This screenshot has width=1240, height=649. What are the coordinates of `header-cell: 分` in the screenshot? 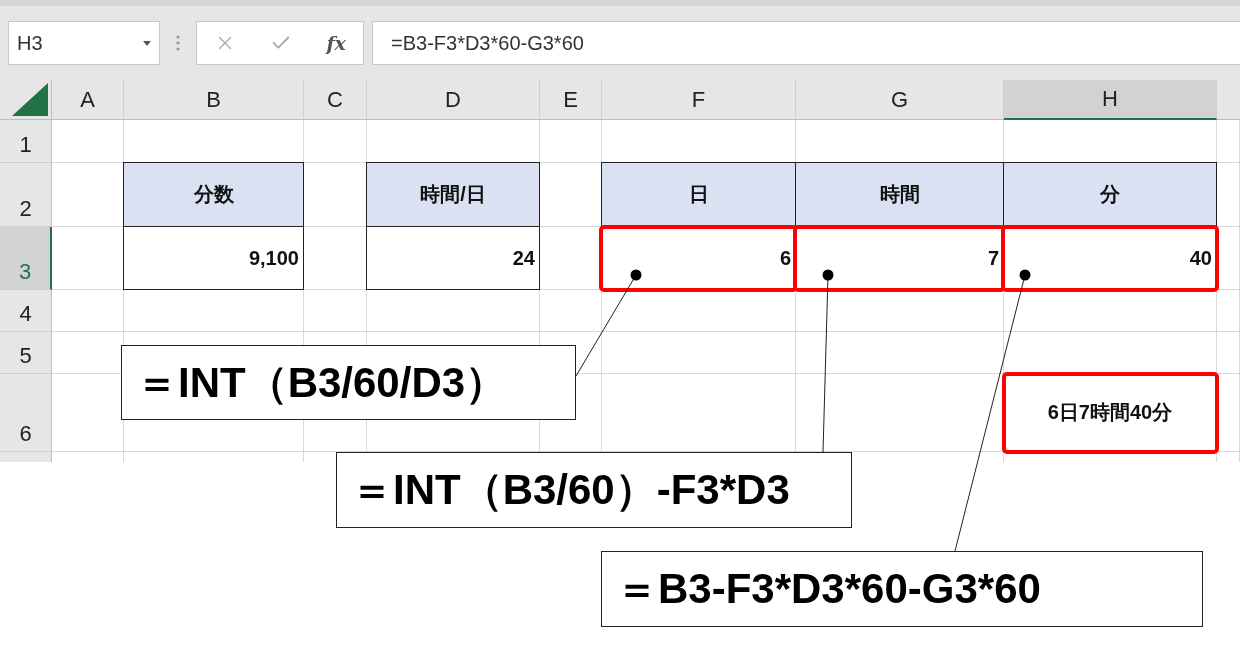 It's located at (1110, 194).